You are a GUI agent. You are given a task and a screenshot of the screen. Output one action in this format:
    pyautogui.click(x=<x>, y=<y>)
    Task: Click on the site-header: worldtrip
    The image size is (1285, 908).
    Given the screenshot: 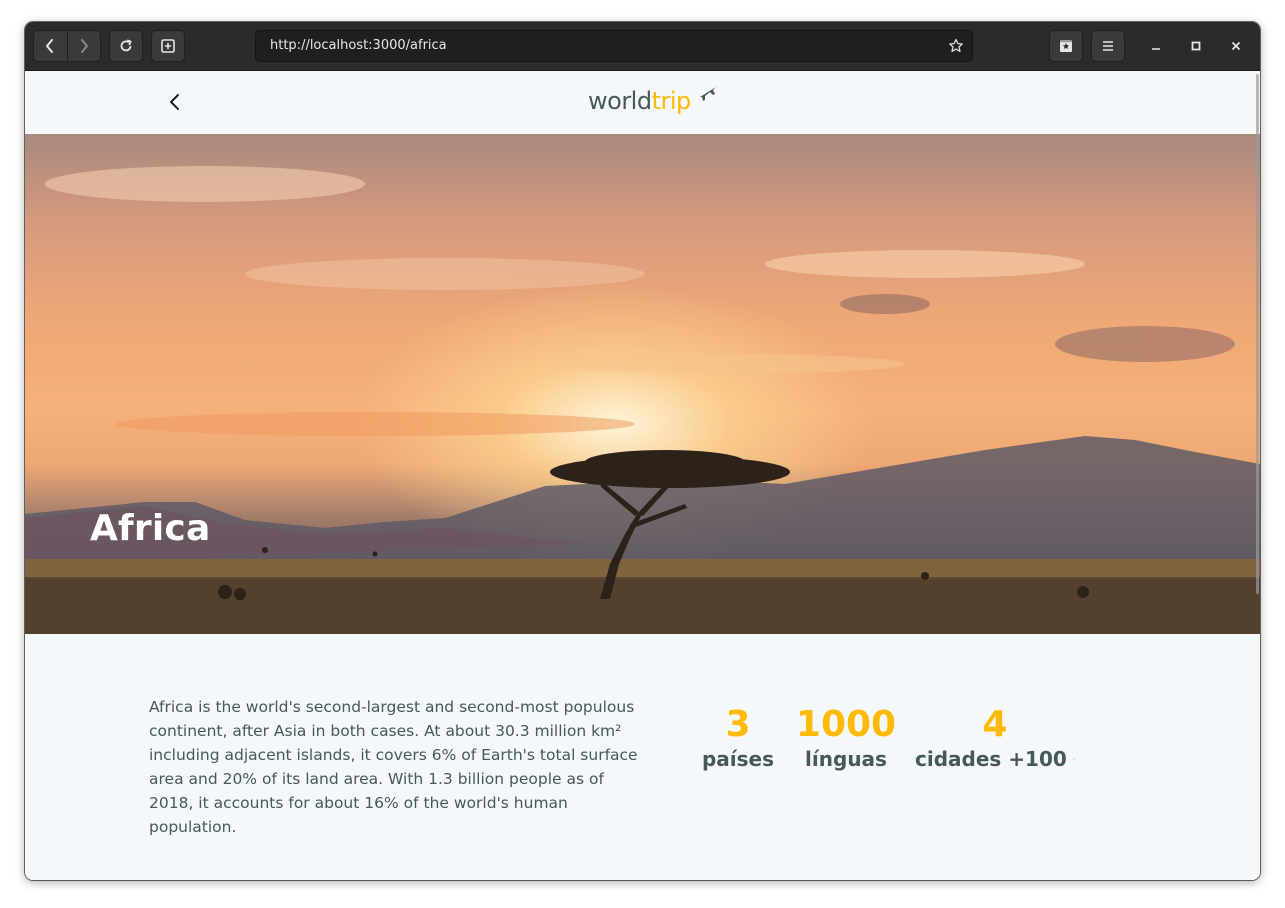 What is the action you would take?
    pyautogui.click(x=642, y=102)
    